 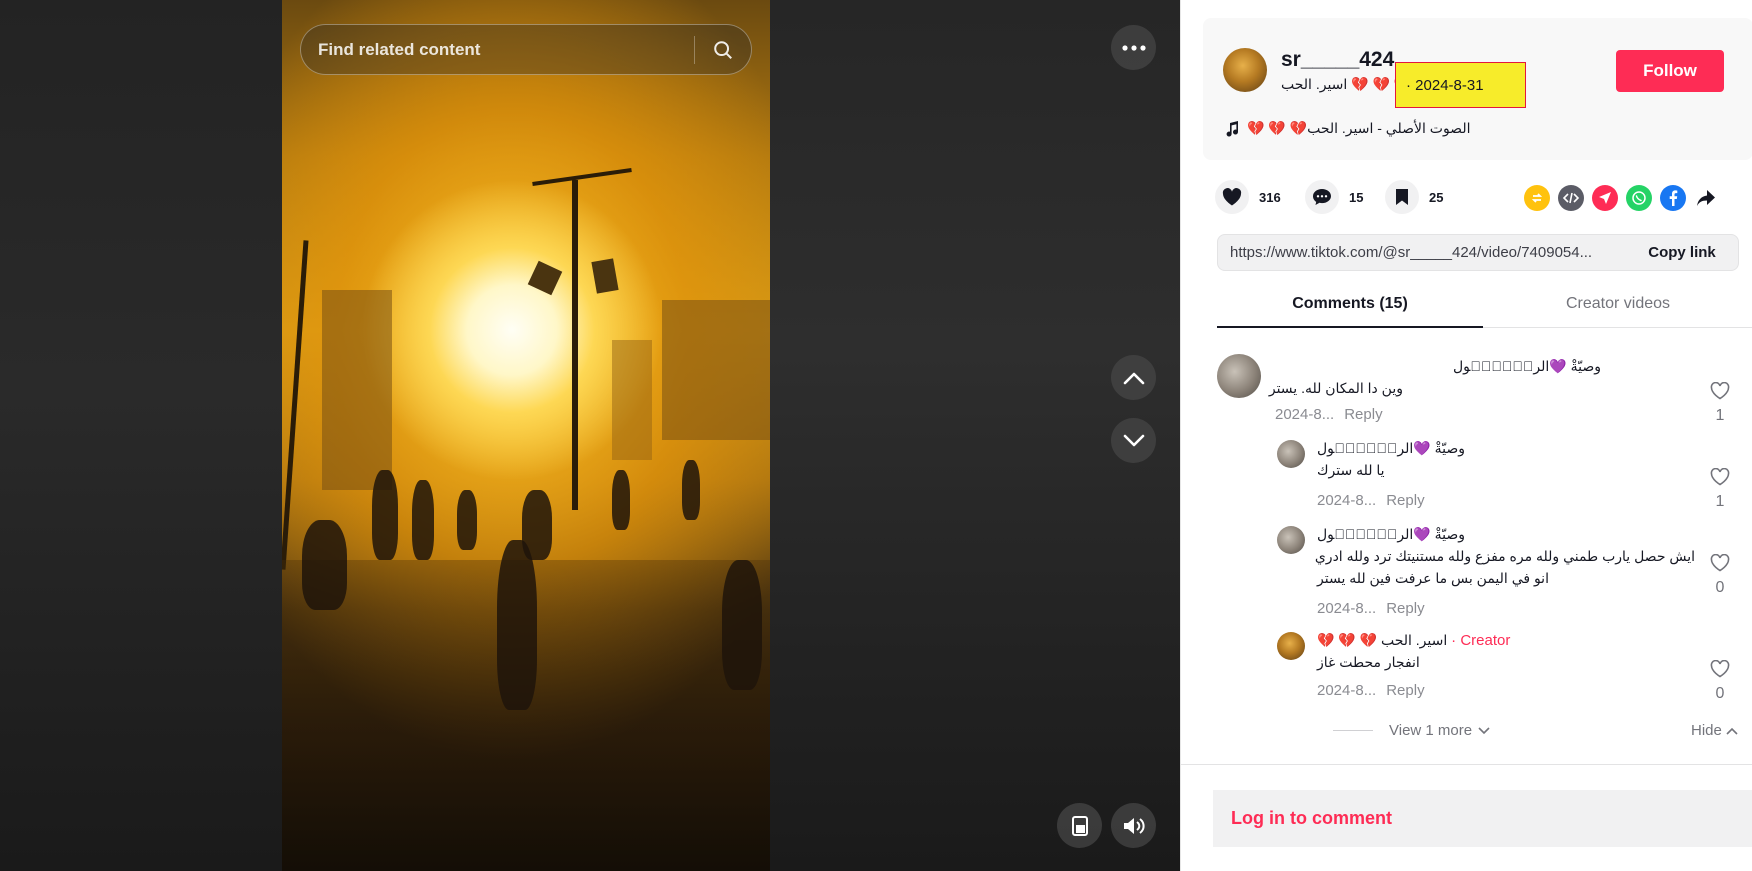 What do you see at coordinates (1527, 366) in the screenshot?
I see `commenter-name: وصيّةْ 💜الرسّۣۗـۙول` at bounding box center [1527, 366].